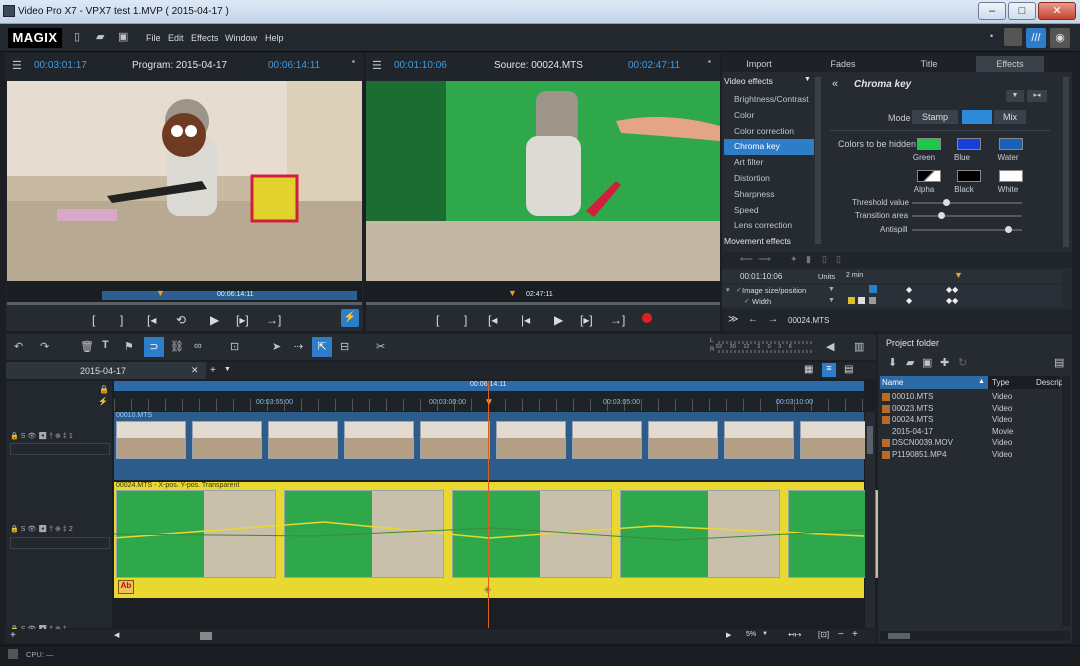 Image resolution: width=1080 pixels, height=666 pixels. What do you see at coordinates (764, 259) in the screenshot?
I see `arrow-right-icon: ⟶` at bounding box center [764, 259].